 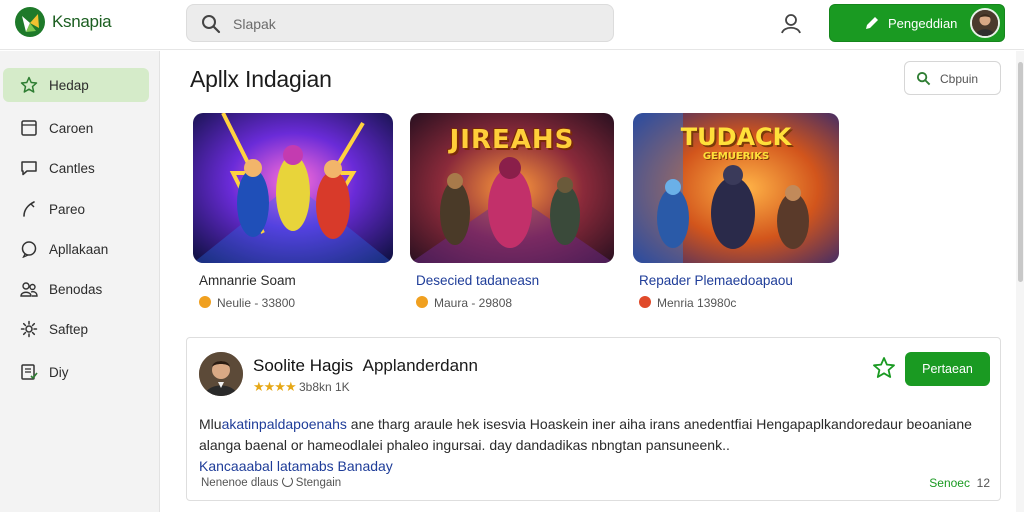 I want to click on app-card-meta-text: Maura - 29808, so click(x=473, y=303).